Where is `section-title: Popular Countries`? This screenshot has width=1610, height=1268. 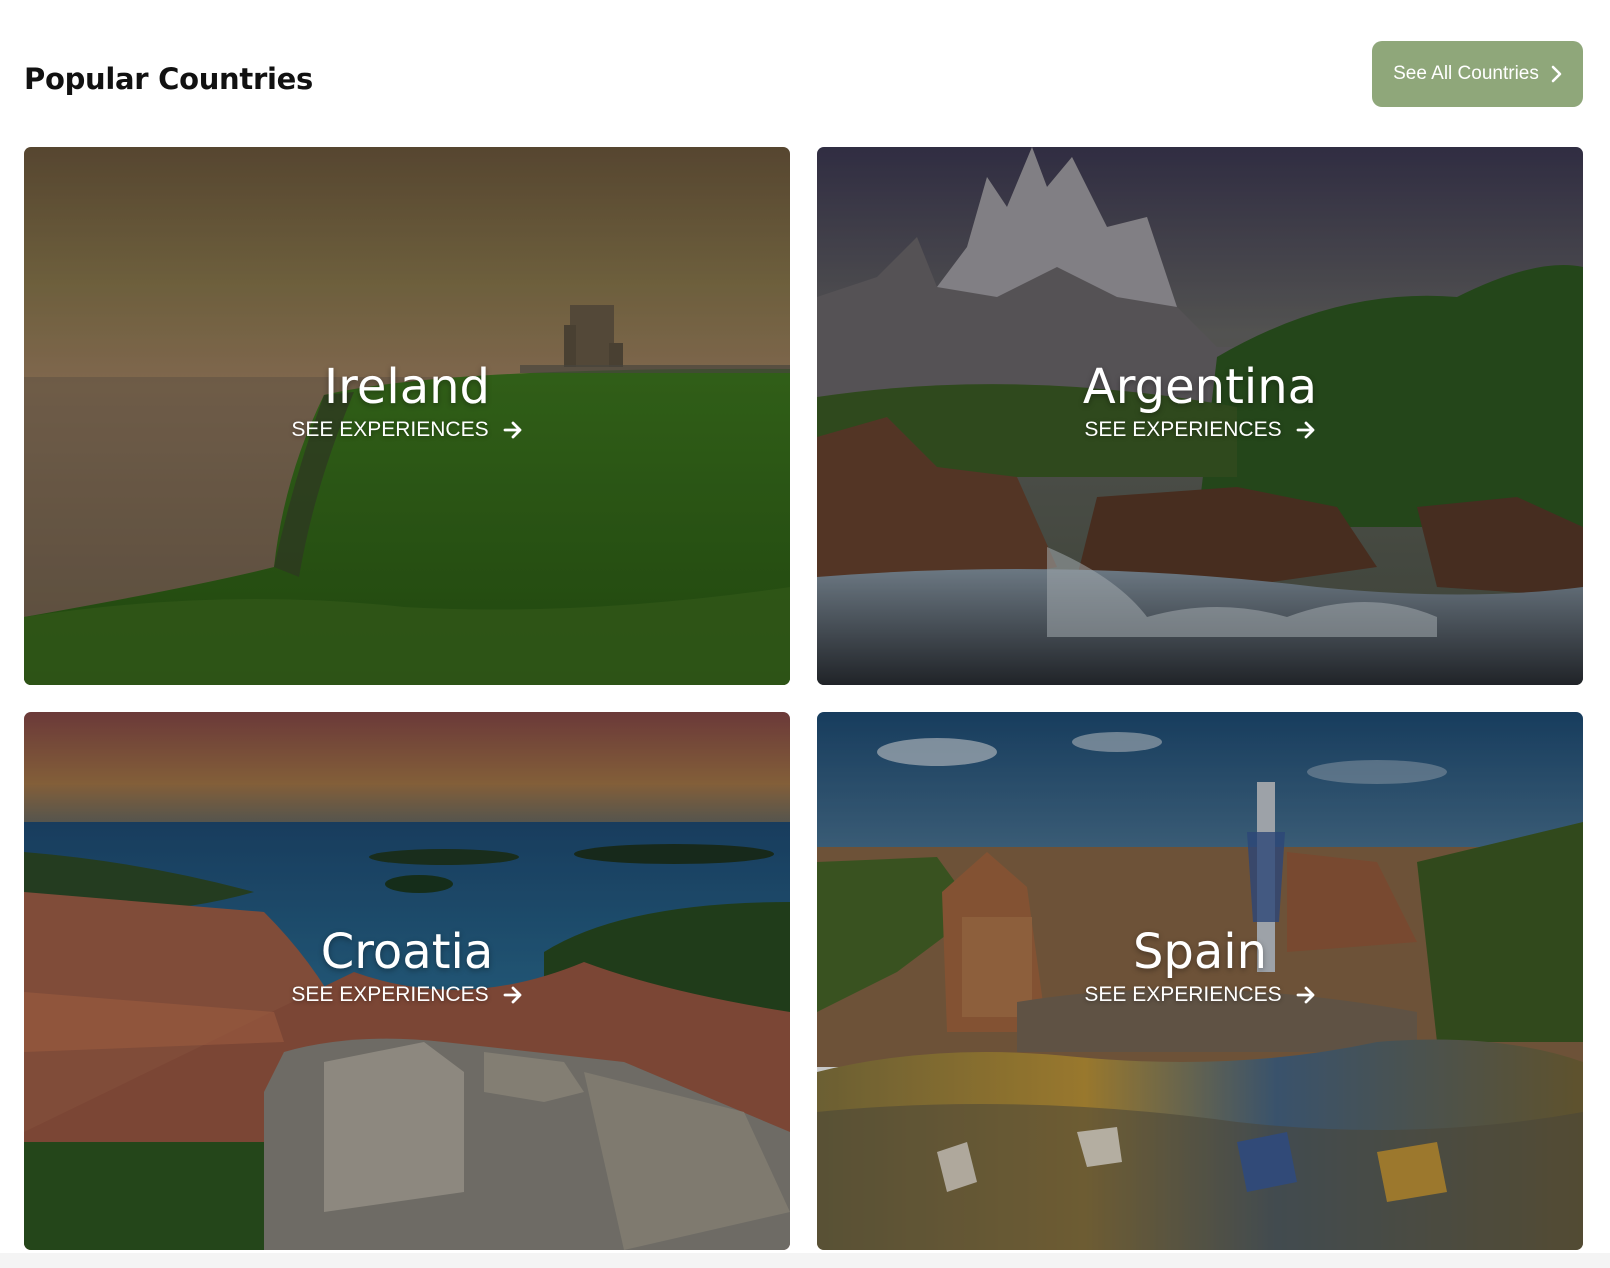
section-title: Popular Countries is located at coordinates (168, 79).